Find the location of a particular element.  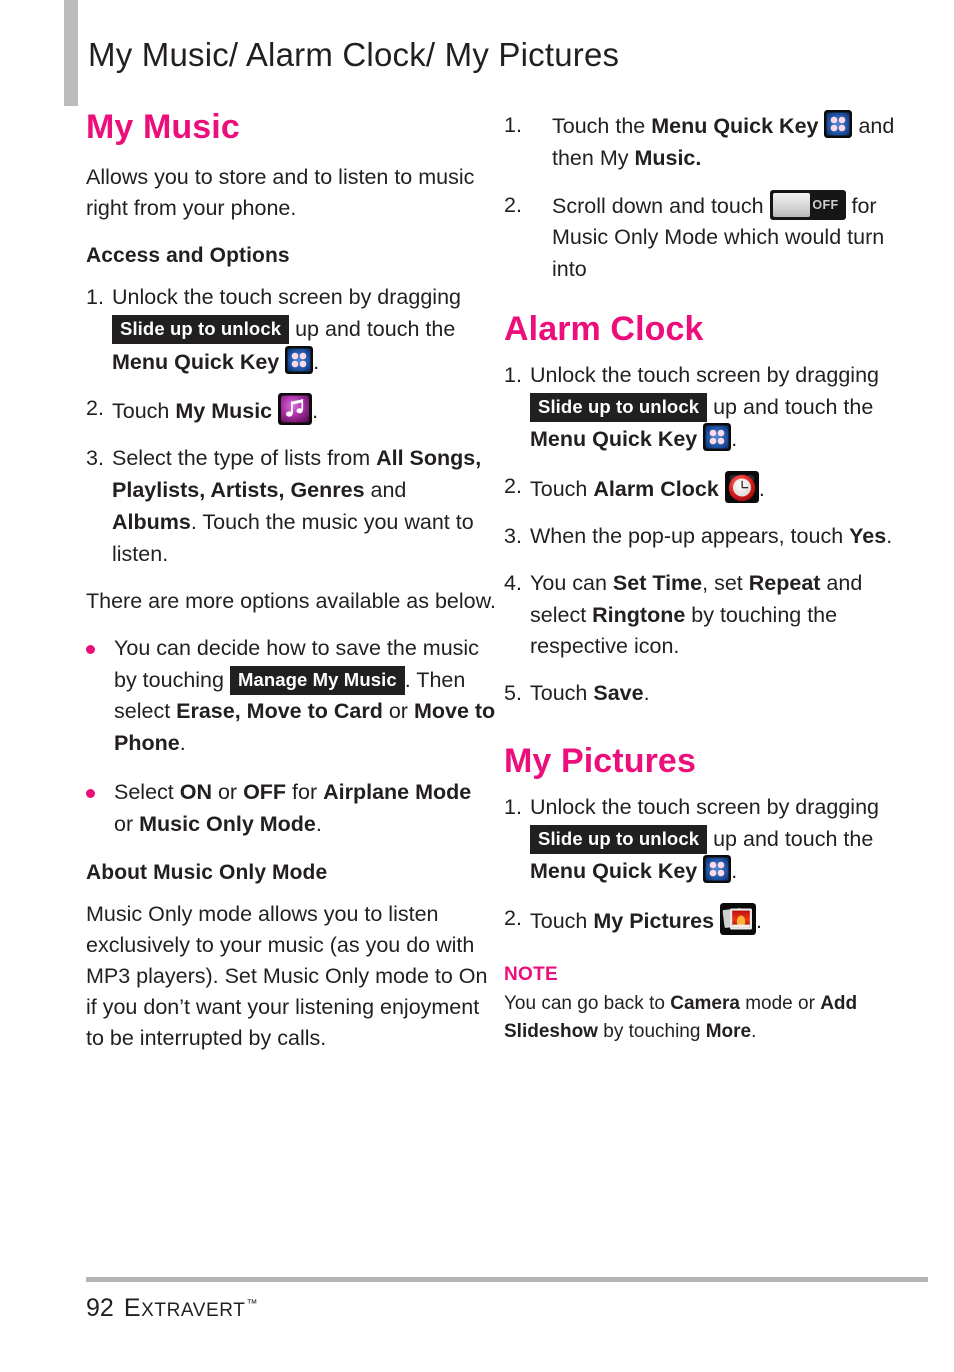

my-music-icon is located at coordinates (295, 409).